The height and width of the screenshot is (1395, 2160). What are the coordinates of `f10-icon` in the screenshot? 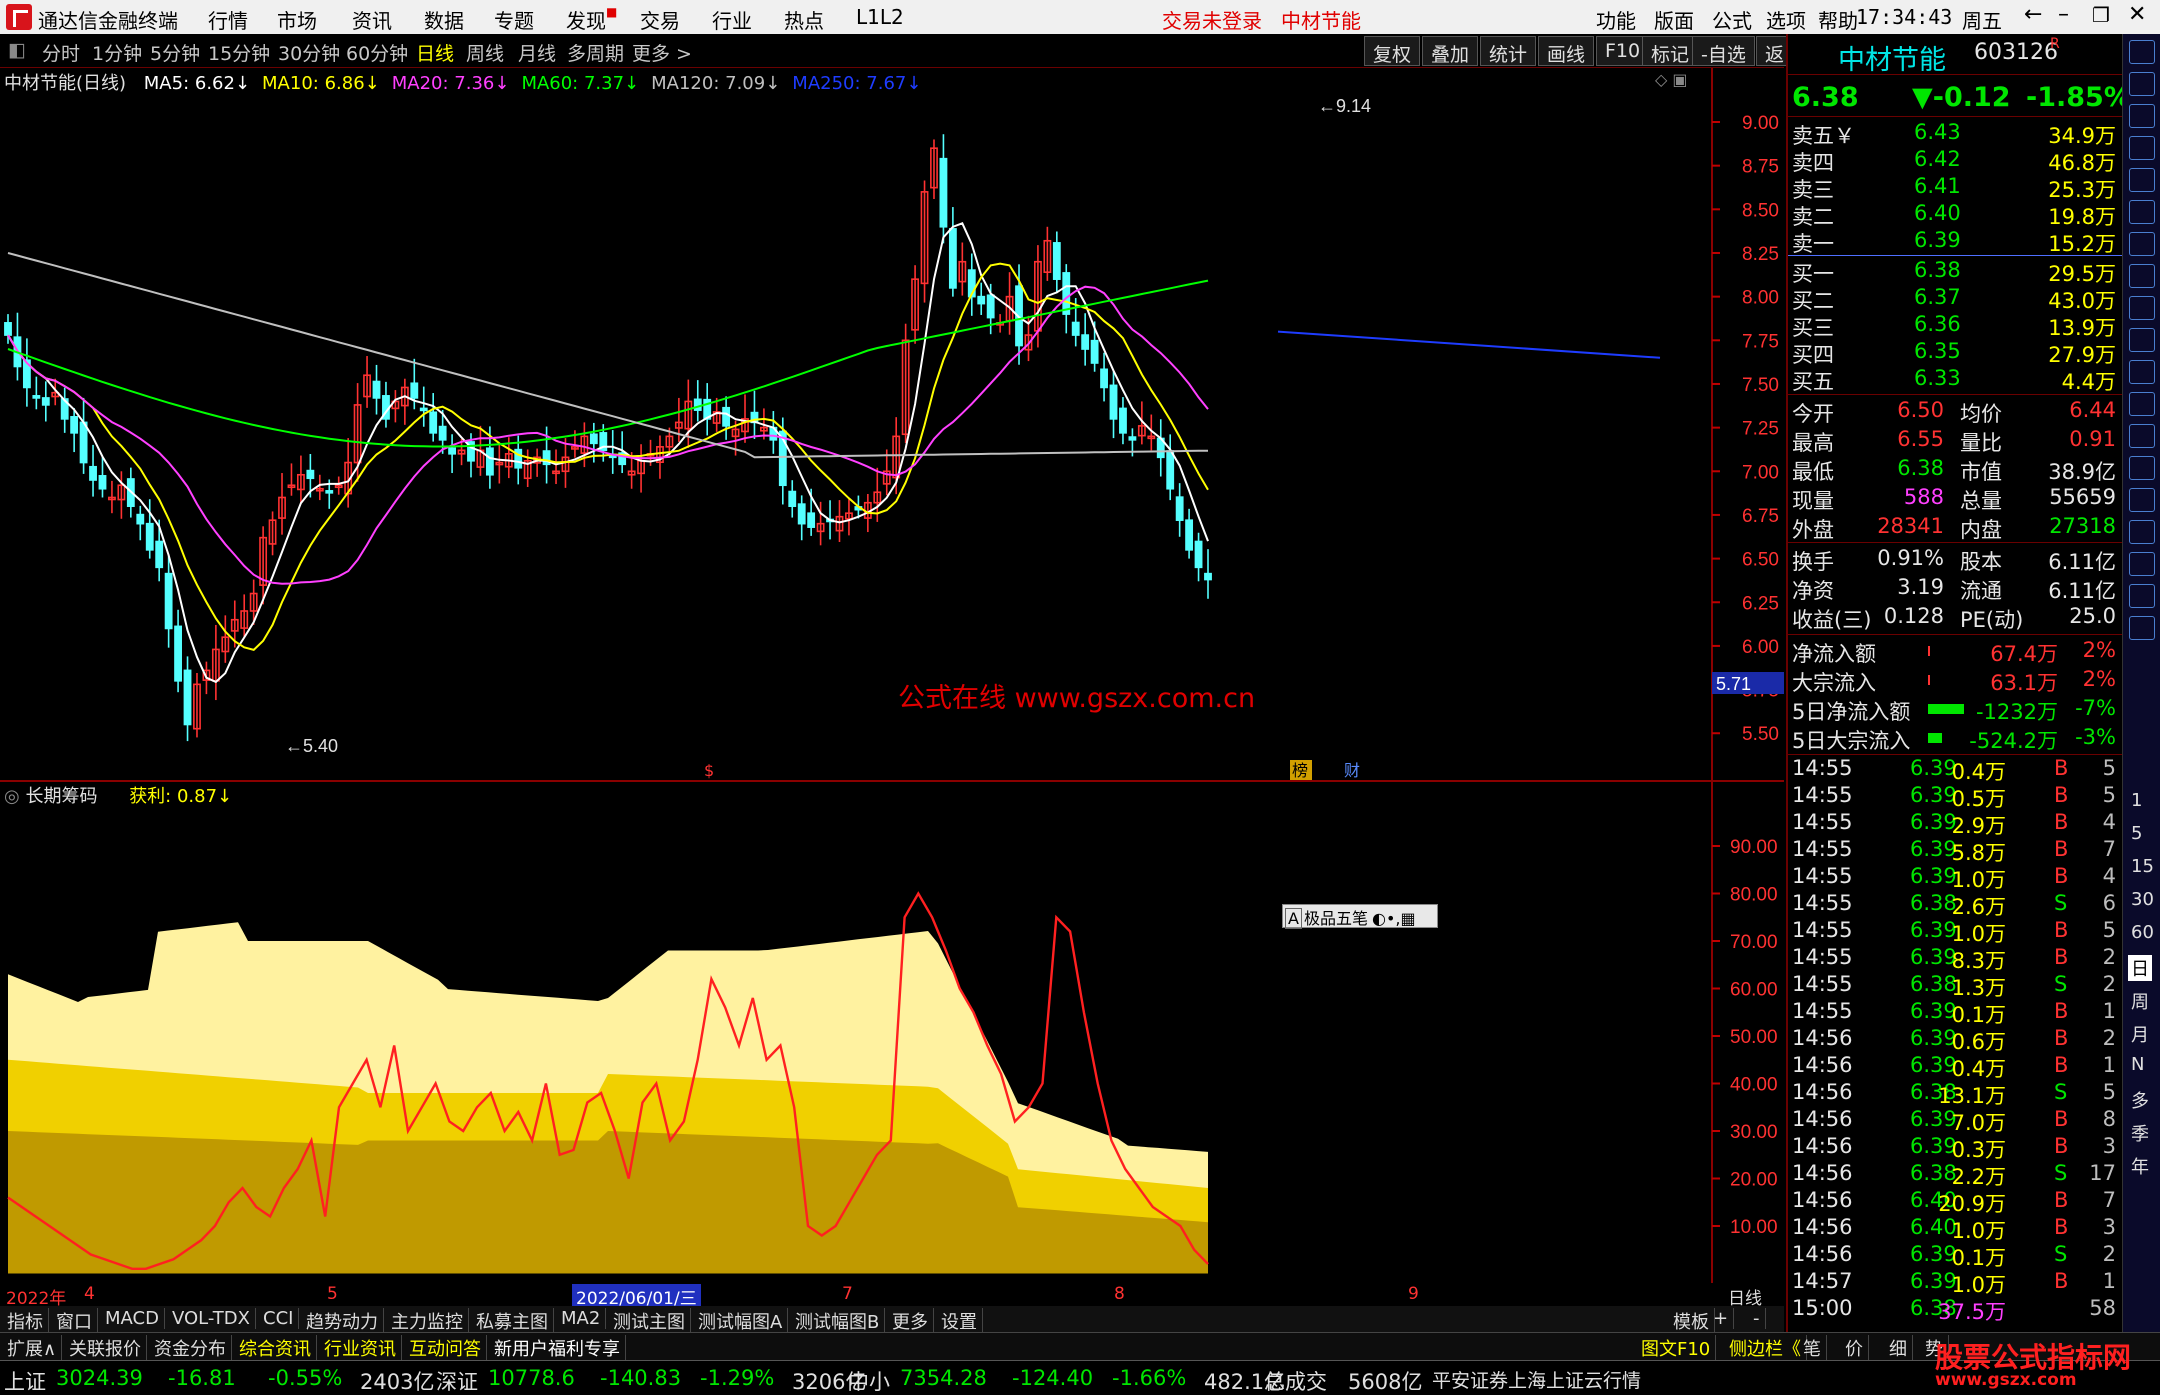 It's located at (2142, 308).